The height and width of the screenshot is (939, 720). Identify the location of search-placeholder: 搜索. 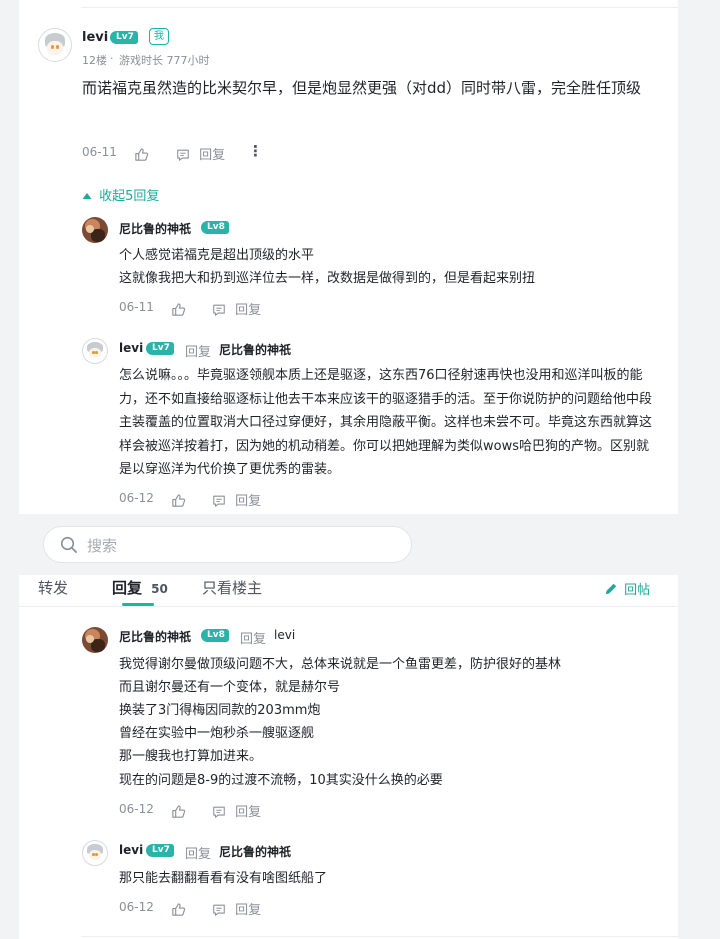
(102, 546).